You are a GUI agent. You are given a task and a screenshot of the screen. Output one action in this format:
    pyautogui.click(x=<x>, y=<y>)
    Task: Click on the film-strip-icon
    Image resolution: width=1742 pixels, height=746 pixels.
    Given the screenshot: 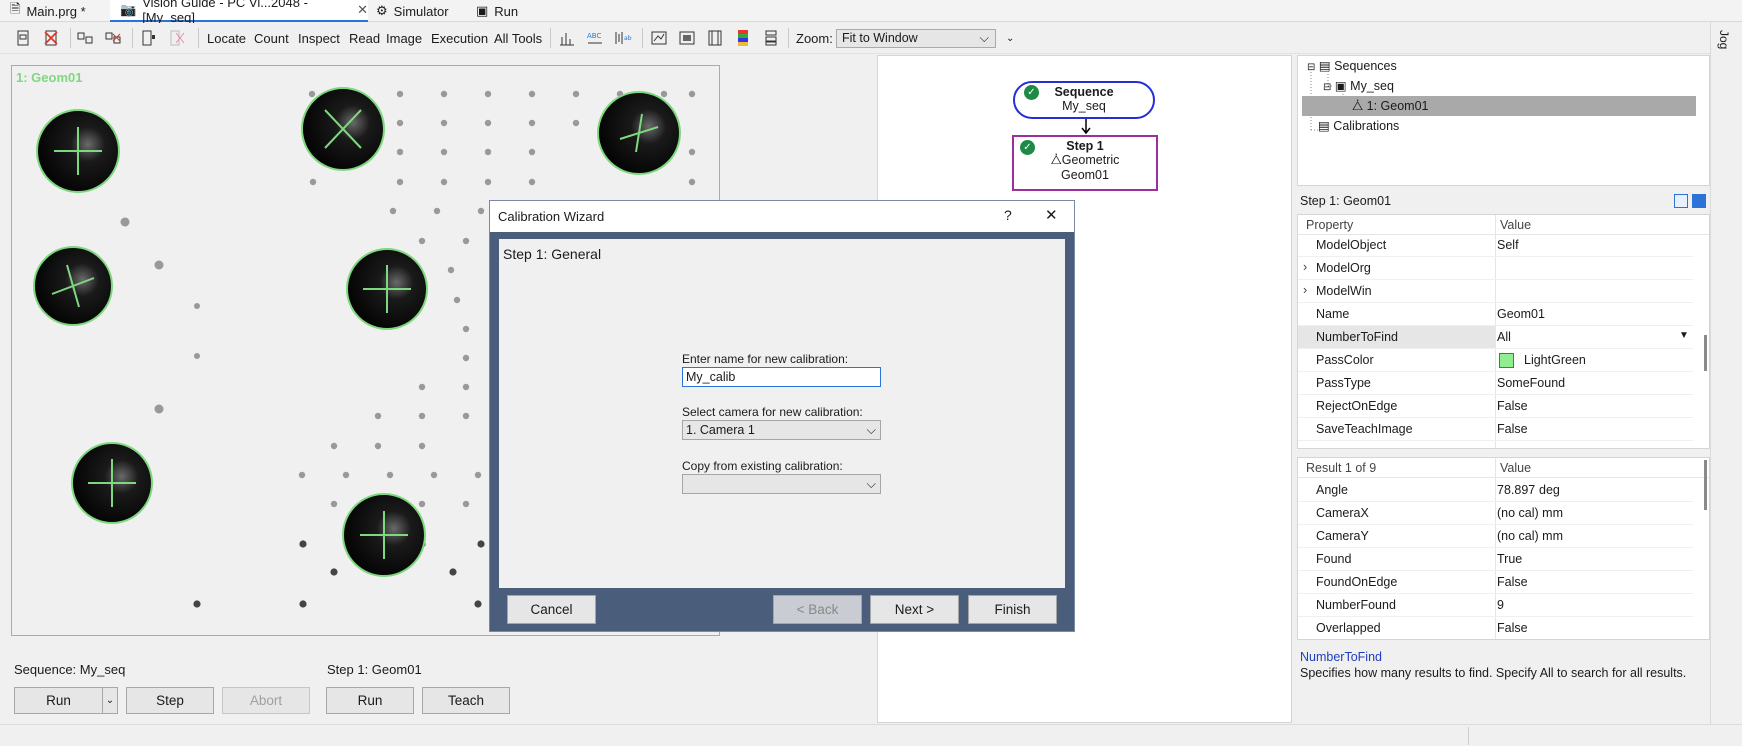 What is the action you would take?
    pyautogui.click(x=715, y=38)
    